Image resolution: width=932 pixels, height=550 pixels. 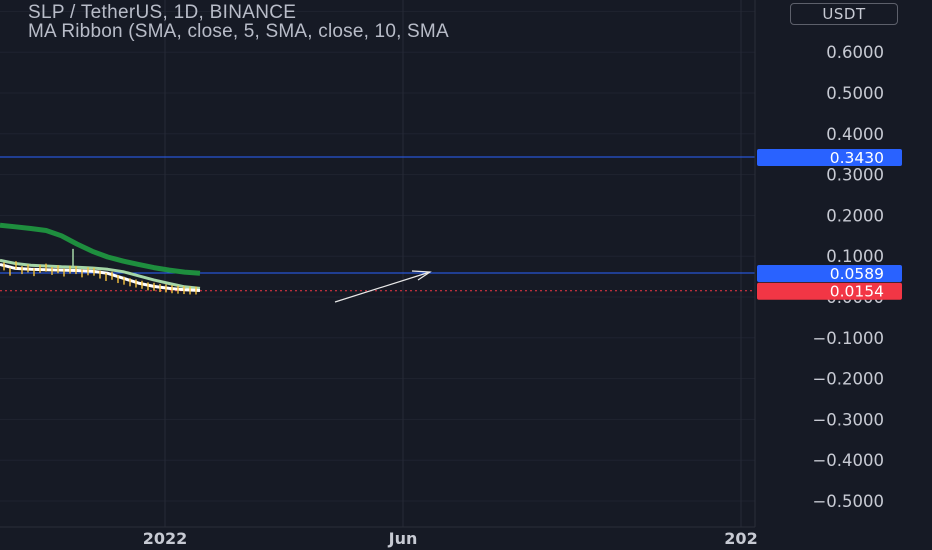 I want to click on price-tag-label: 0.3430, so click(x=857, y=158).